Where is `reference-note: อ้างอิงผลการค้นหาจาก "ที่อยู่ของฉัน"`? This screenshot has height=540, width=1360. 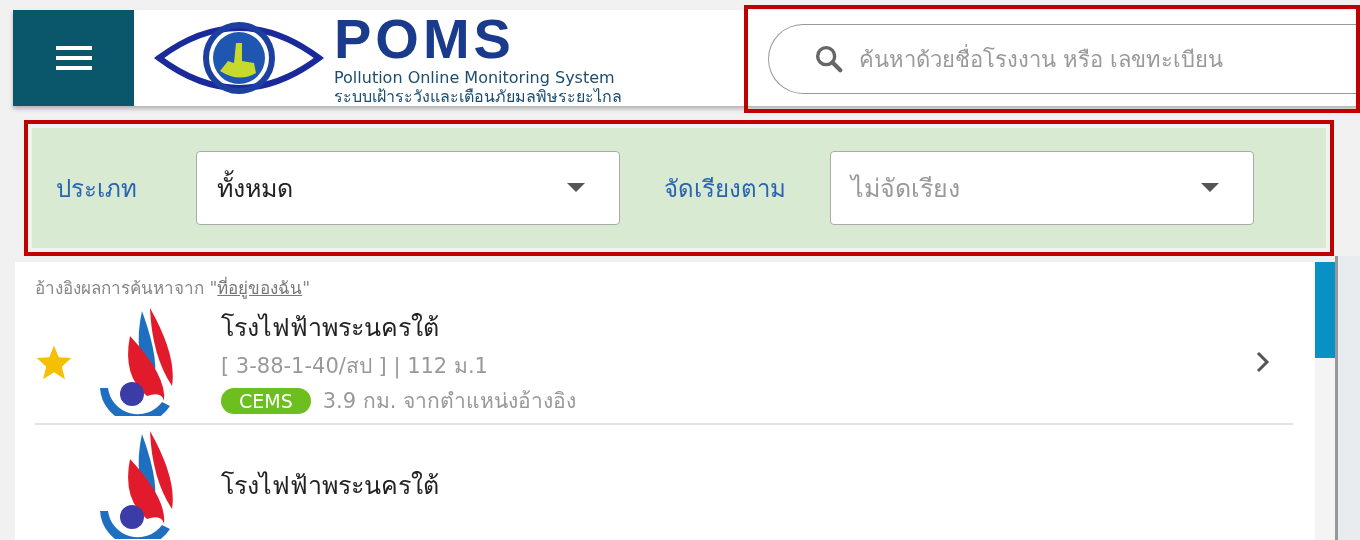
reference-note: อ้างอิงผลการค้นหาจาก "ที่อยู่ของฉัน" is located at coordinates (173, 288).